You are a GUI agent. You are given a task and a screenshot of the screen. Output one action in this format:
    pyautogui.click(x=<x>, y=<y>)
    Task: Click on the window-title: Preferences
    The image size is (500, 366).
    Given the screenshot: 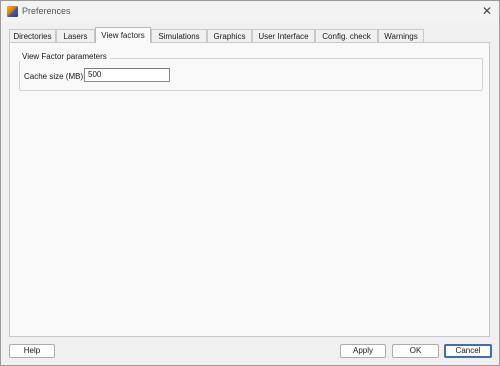 What is the action you would take?
    pyautogui.click(x=46, y=11)
    